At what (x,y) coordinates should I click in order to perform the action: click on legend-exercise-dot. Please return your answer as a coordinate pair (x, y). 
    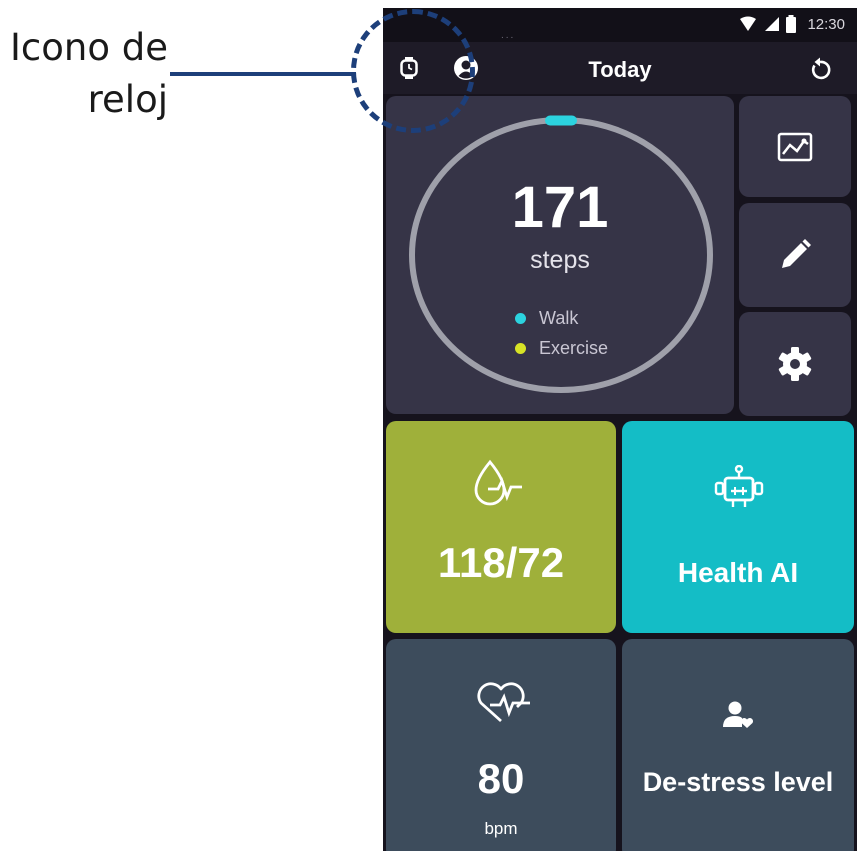
    Looking at the image, I should click on (520, 348).